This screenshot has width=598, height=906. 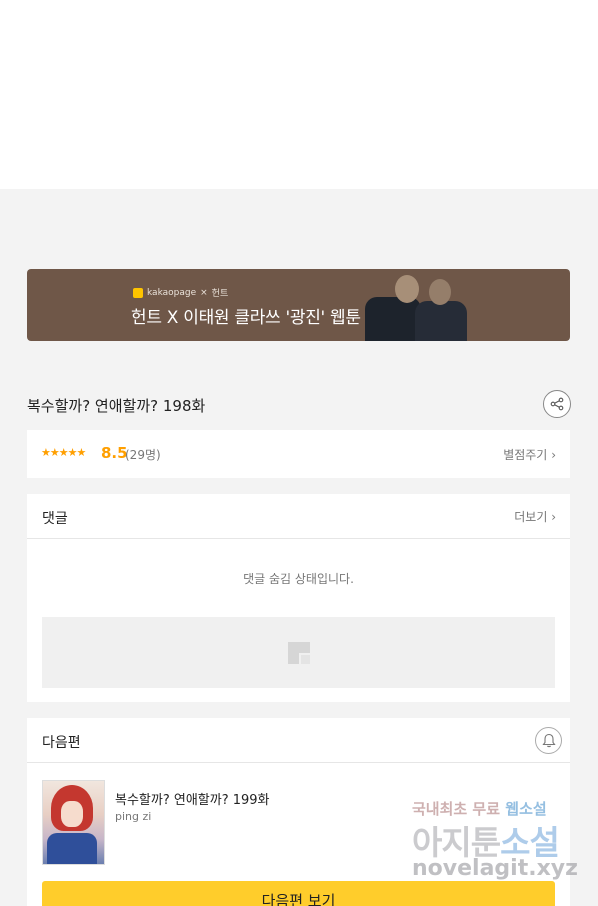 I want to click on next-episode-author: ping zi, so click(x=133, y=816).